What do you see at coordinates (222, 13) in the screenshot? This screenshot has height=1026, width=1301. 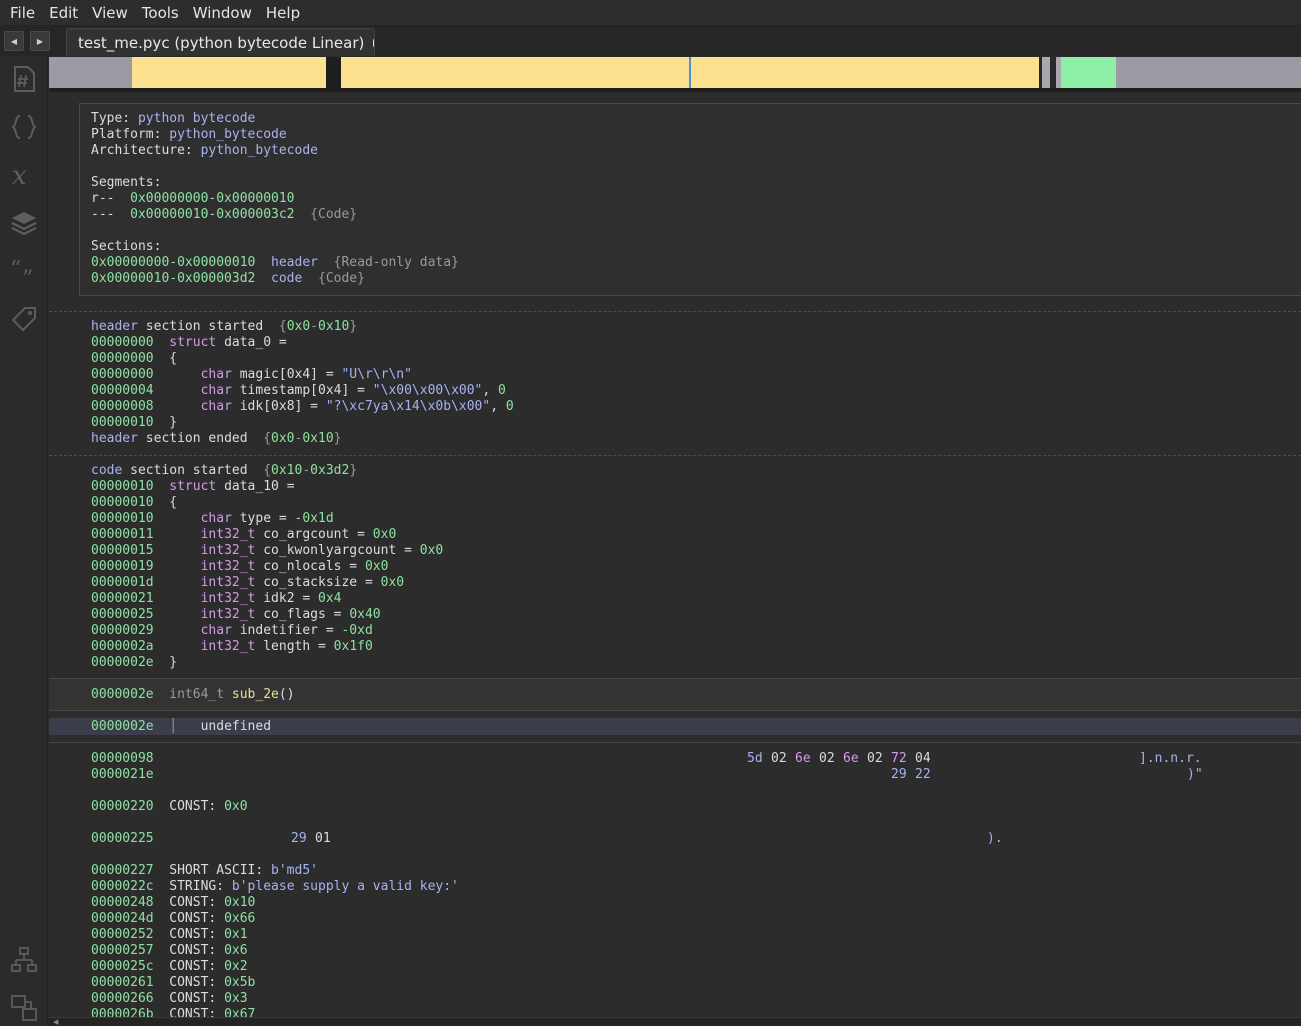 I see `menu-window: Window` at bounding box center [222, 13].